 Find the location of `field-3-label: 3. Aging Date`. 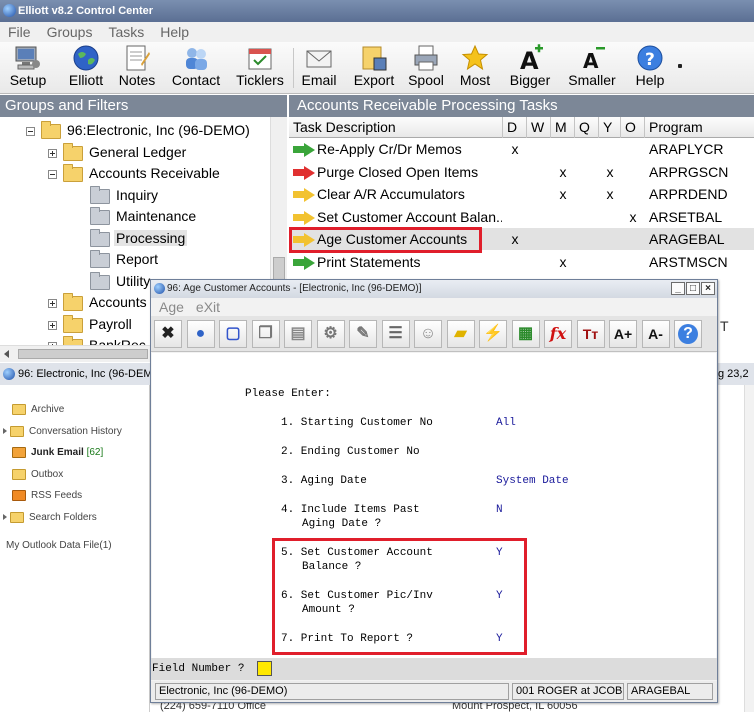

field-3-label: 3. Aging Date is located at coordinates (324, 481).